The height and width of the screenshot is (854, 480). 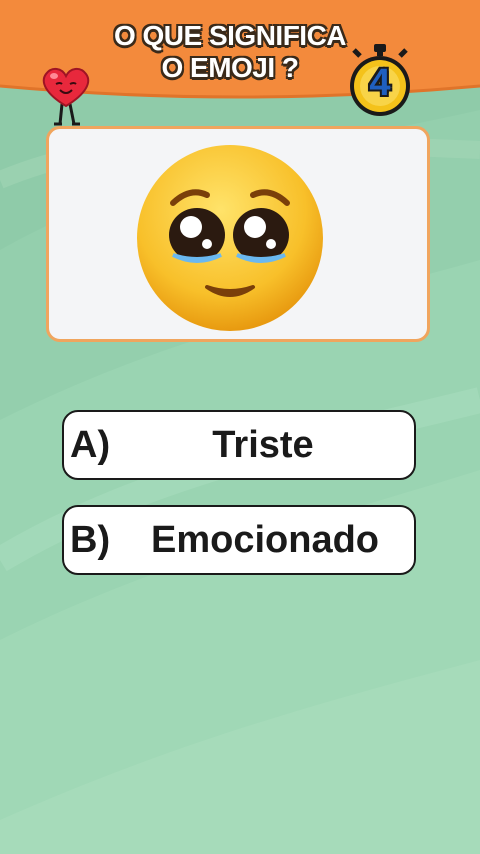 What do you see at coordinates (90, 445) in the screenshot?
I see `option-letter: A)` at bounding box center [90, 445].